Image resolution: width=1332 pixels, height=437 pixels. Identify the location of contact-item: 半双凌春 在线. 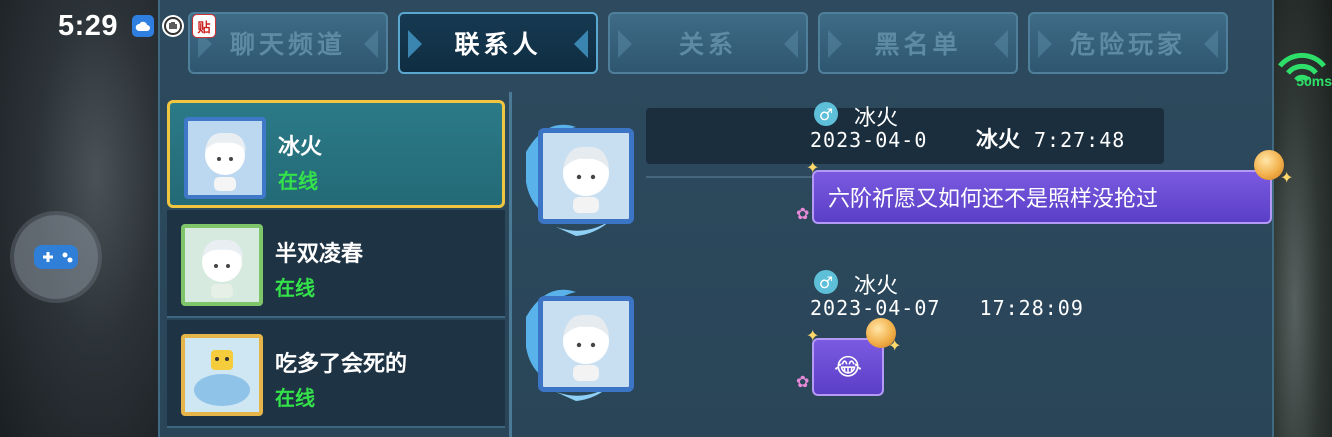
(336, 264).